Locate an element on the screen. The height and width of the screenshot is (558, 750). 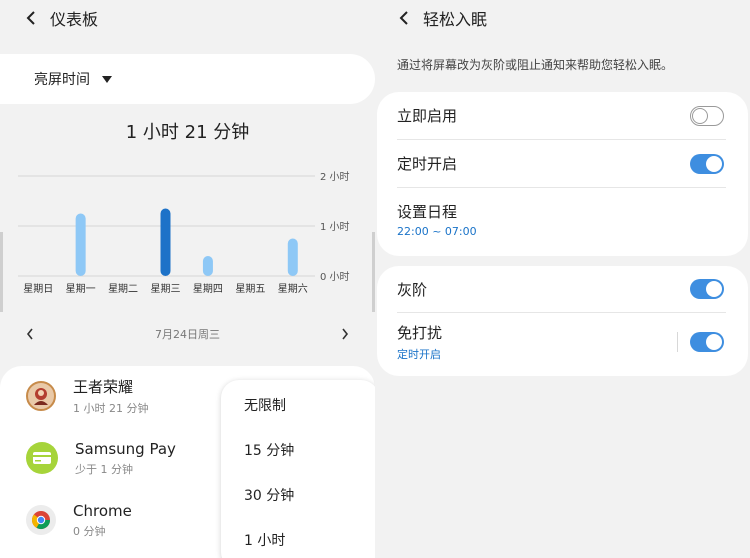
caret-down-icon is located at coordinates (107, 79).